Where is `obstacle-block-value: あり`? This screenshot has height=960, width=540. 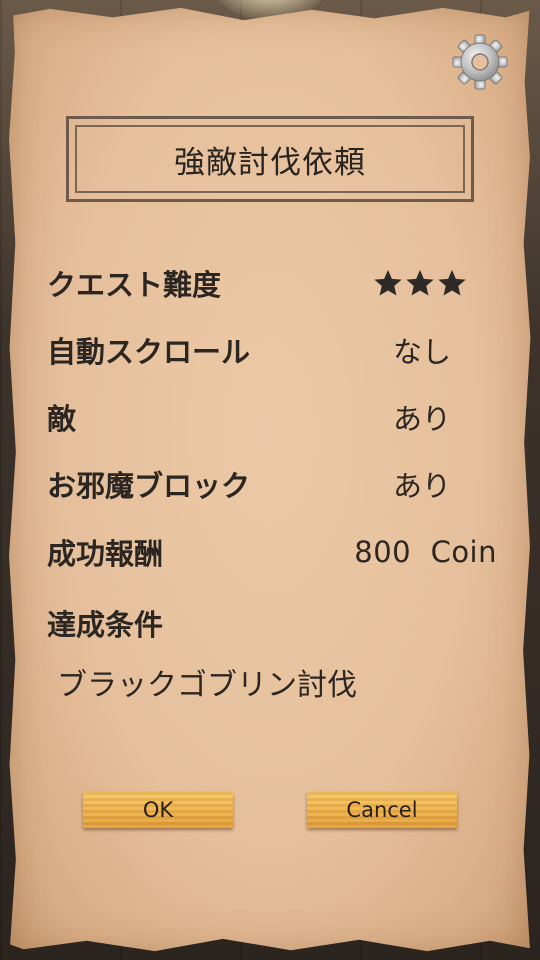
obstacle-block-value: あり is located at coordinates (421, 486).